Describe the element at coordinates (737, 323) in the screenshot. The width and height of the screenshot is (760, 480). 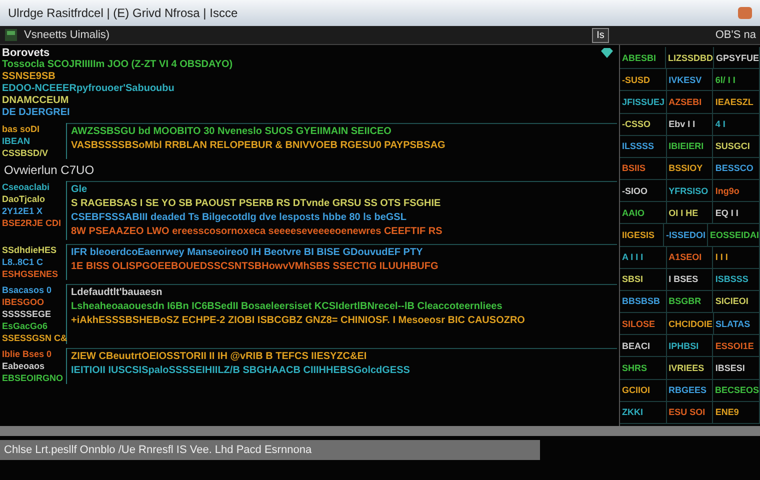
I see `grid-cell: SLATAS` at that location.